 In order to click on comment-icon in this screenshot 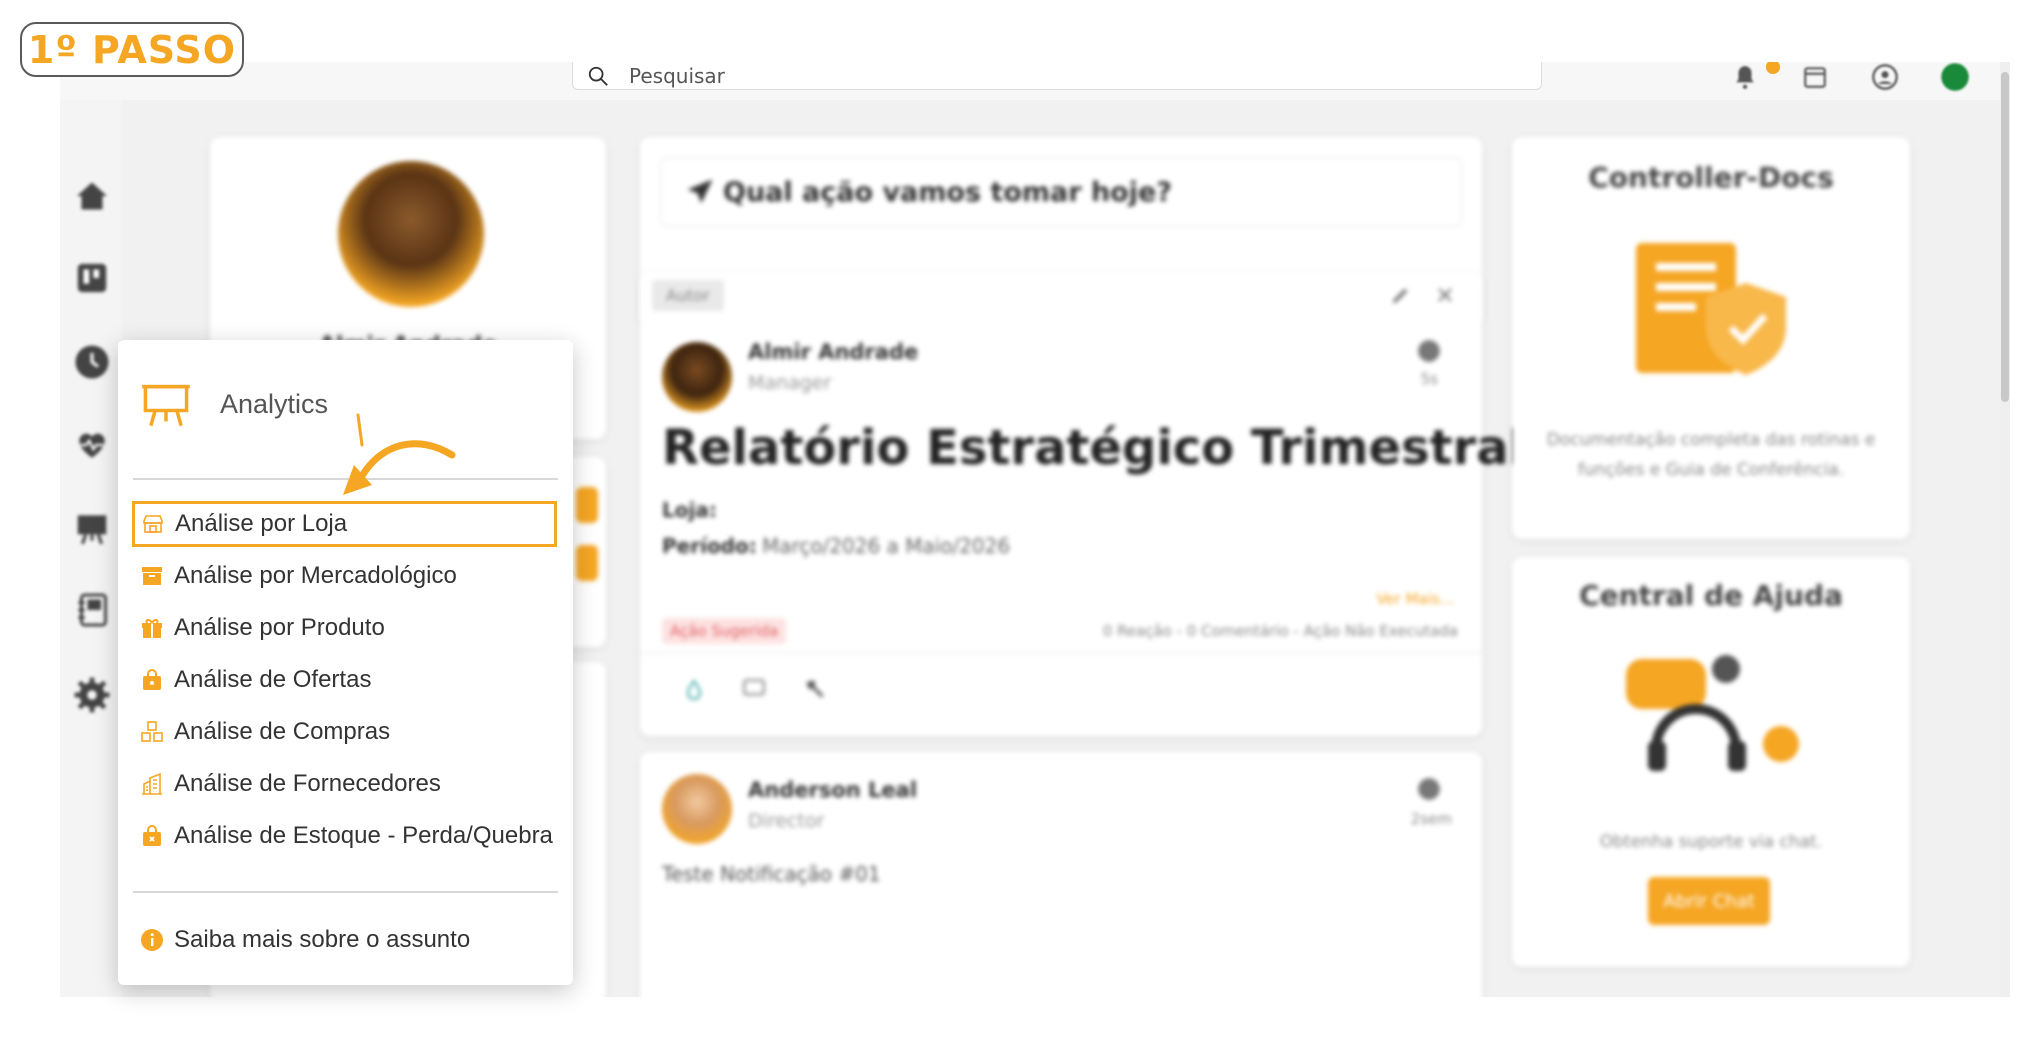, I will do `click(754, 689)`.